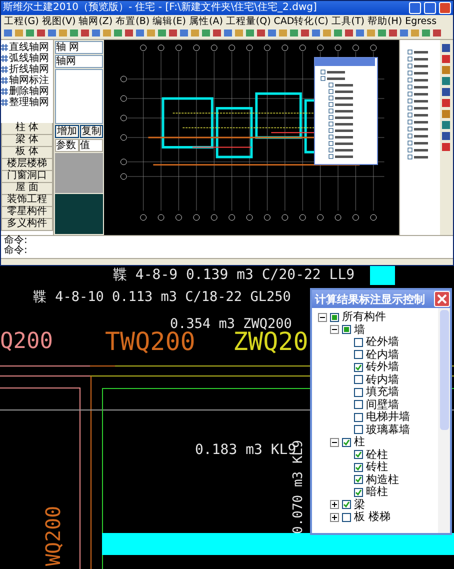  What do you see at coordinates (27, 69) in the screenshot?
I see `tool-item: 折线轴网` at bounding box center [27, 69].